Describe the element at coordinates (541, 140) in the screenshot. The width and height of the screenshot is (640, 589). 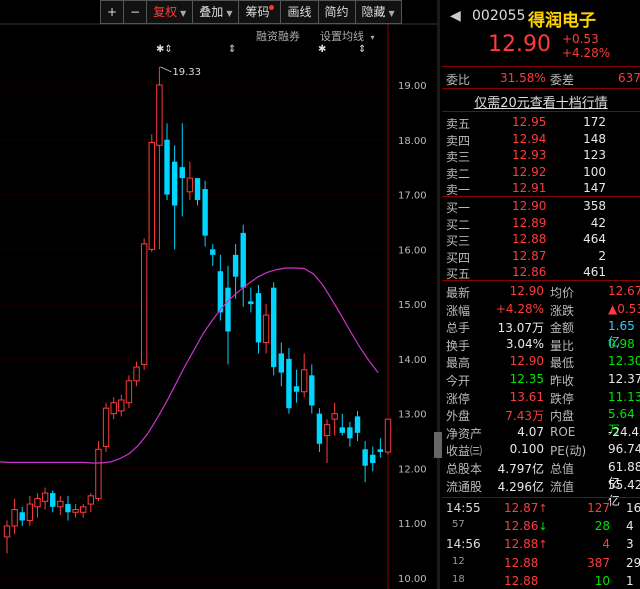
I see `ask-row: 卖四 12.94 148` at that location.